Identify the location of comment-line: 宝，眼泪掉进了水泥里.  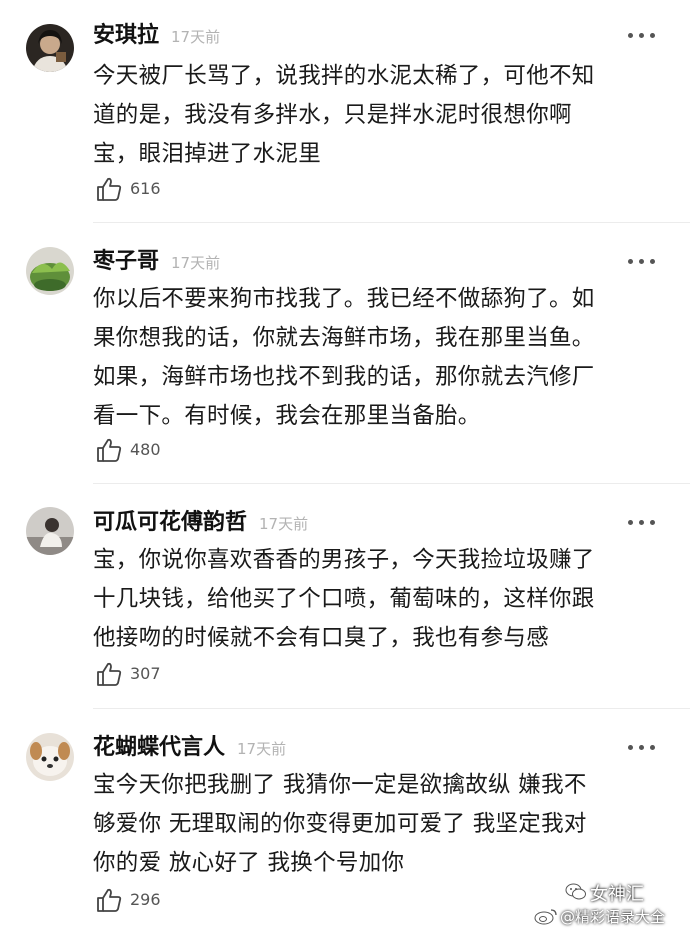
(207, 154).